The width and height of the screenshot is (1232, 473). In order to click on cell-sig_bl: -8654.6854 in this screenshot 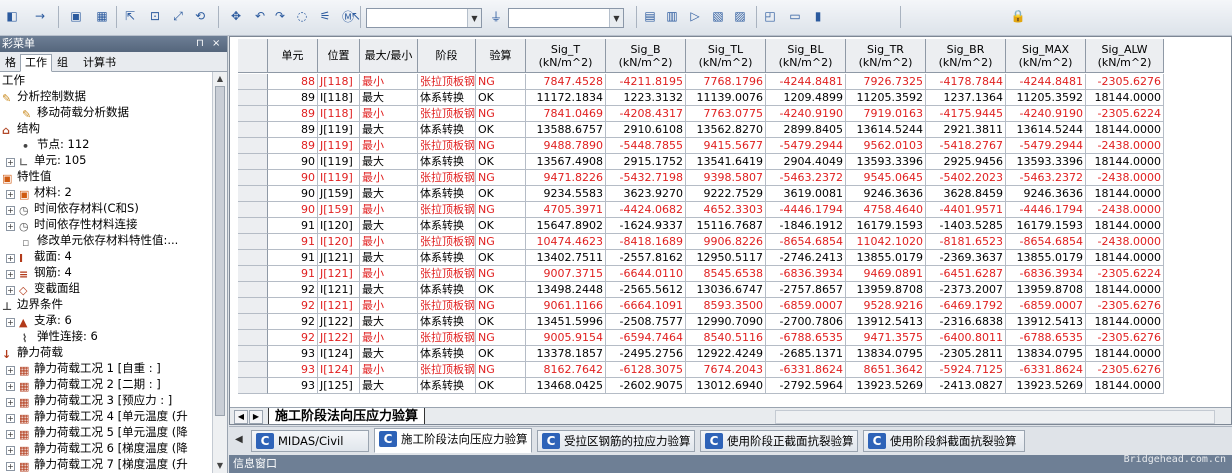, I will do `click(806, 242)`.